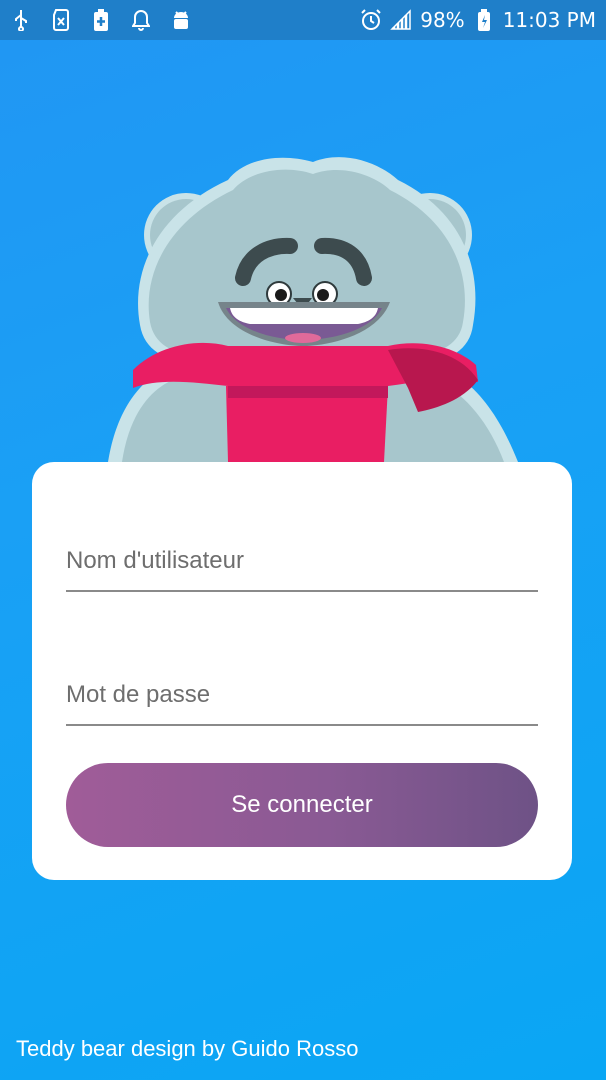 The image size is (606, 1080). I want to click on status-bar-left, so click(101, 20).